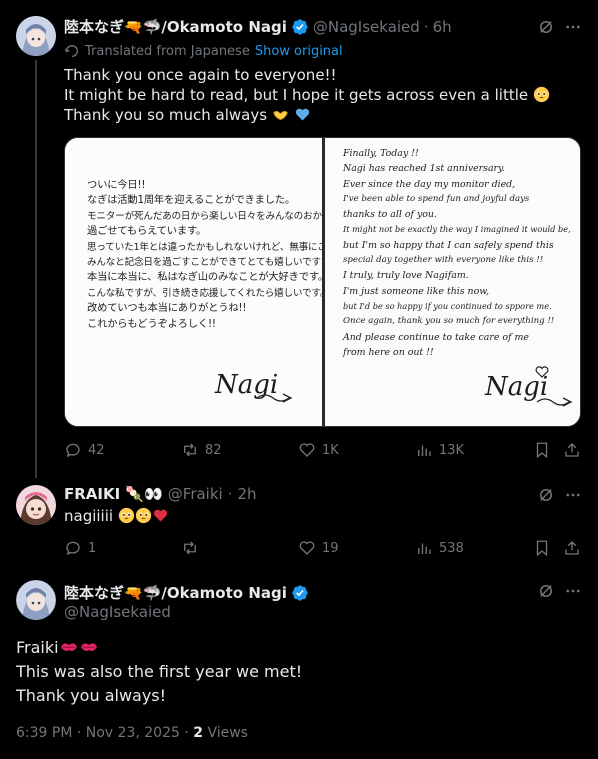 The image size is (598, 759). What do you see at coordinates (201, 450) in the screenshot?
I see `repost-button: 82` at bounding box center [201, 450].